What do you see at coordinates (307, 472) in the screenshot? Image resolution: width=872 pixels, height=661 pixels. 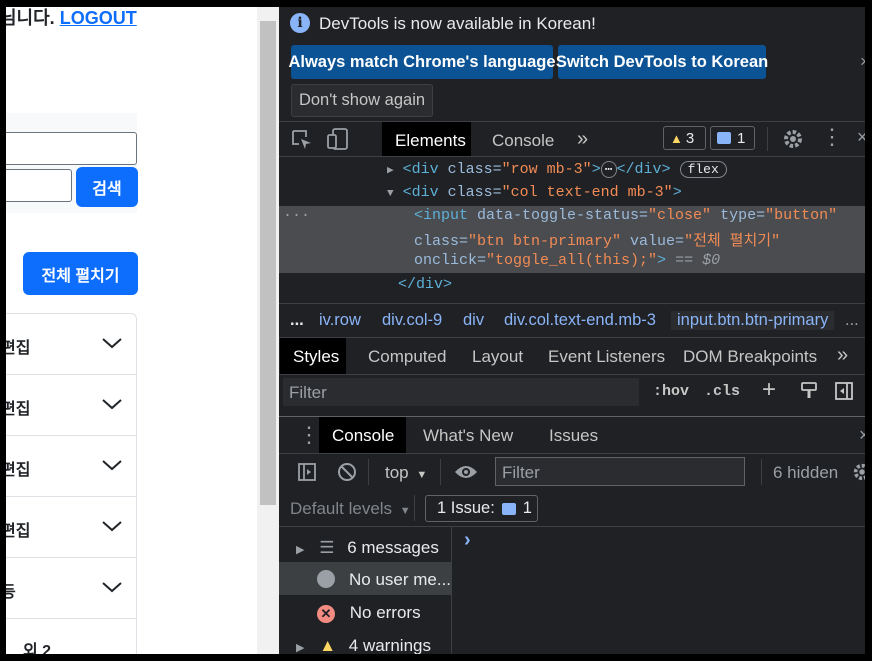 I see `console-sidebar-toggle-icon` at bounding box center [307, 472].